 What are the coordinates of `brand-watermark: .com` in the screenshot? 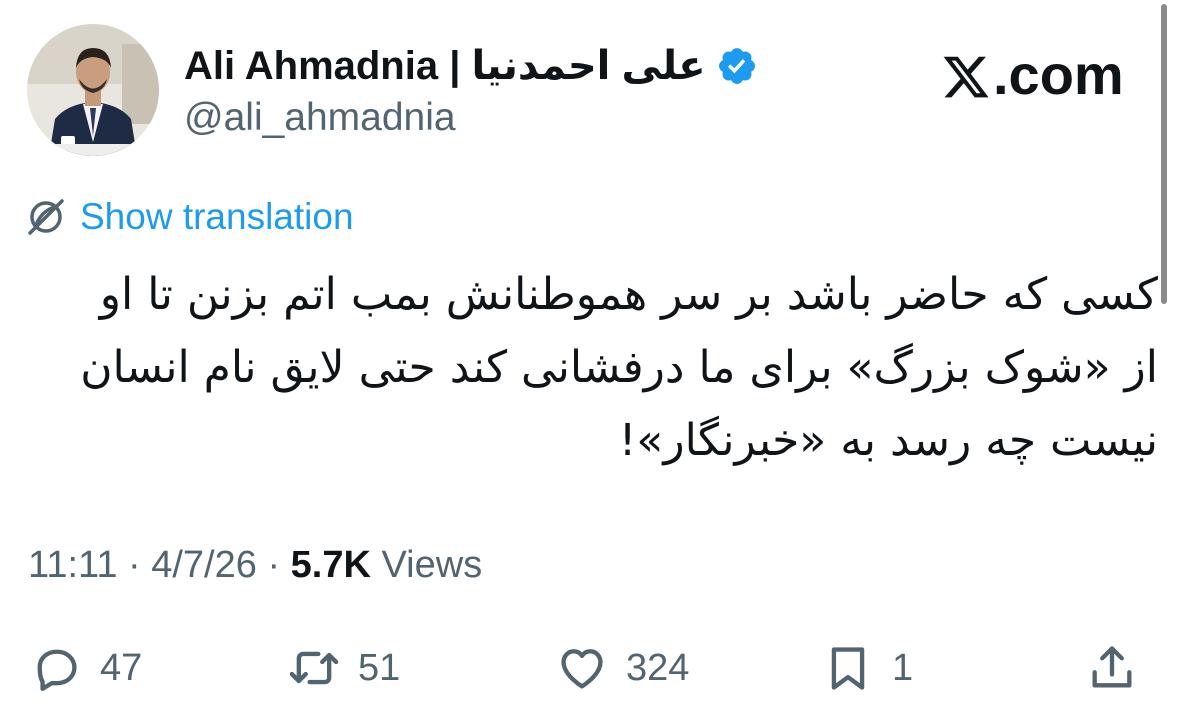 It's located at (1032, 74).